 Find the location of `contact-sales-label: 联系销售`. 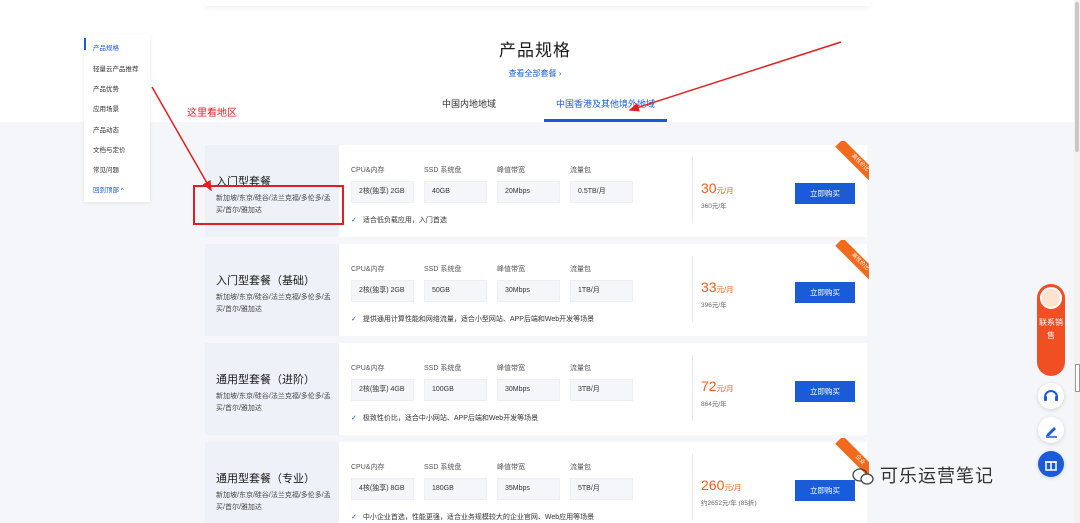

contact-sales-label: 联系销售 is located at coordinates (1051, 329).